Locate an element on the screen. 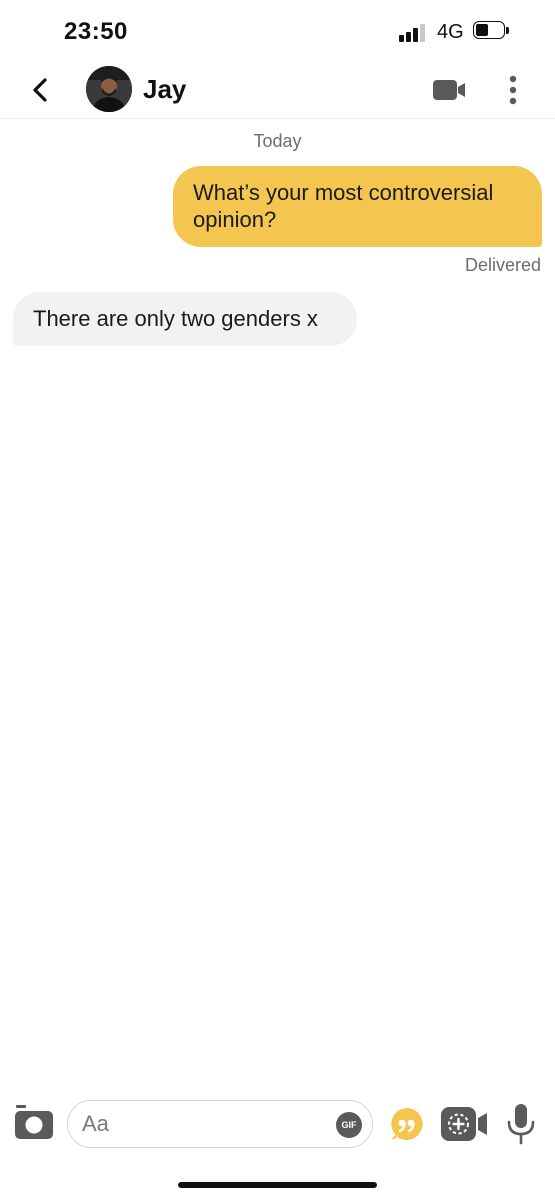 Image resolution: width=555 pixels, height=1200 pixels. home-indicator is located at coordinates (277, 1185).